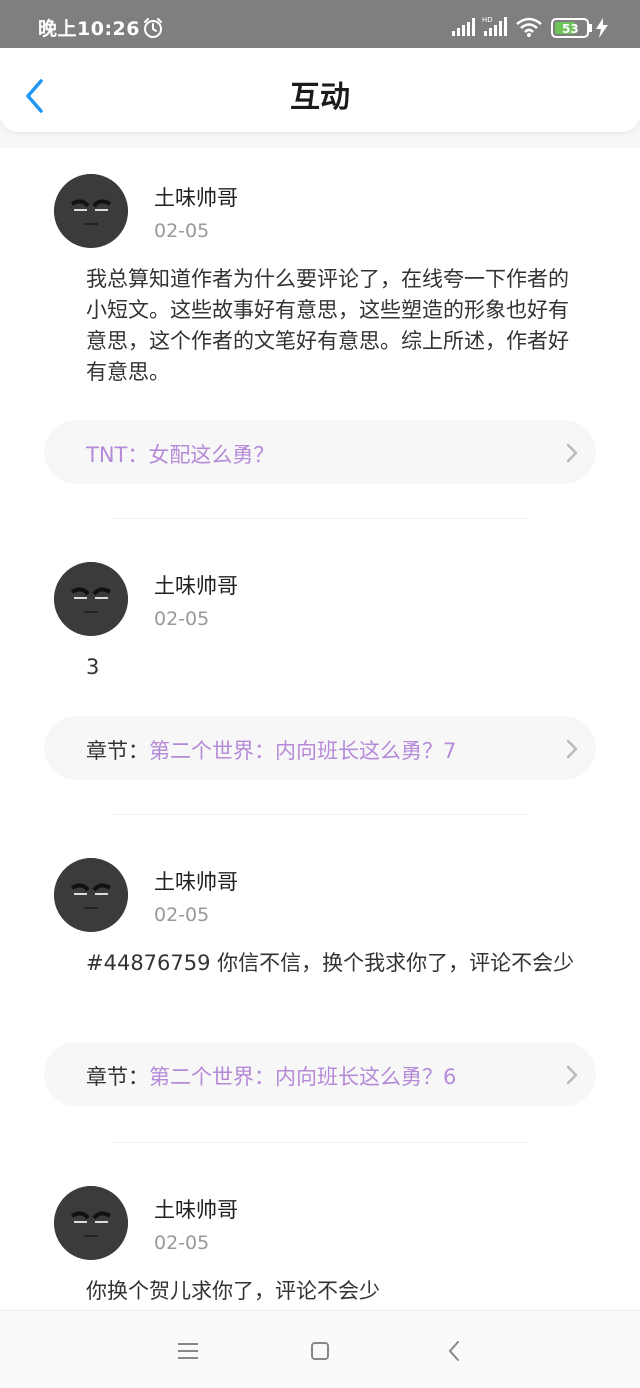 This screenshot has height=1388, width=640. I want to click on reference-link: 章节：第二个世界：内向班长这么勇？7, so click(320, 748).